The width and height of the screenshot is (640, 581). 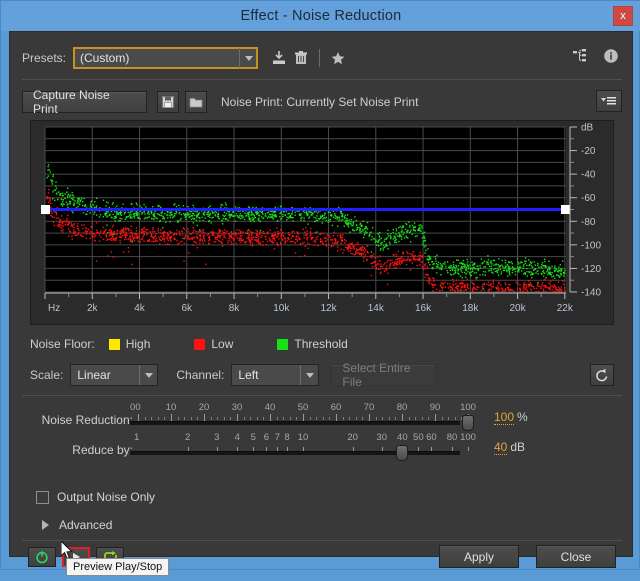 What do you see at coordinates (283, 344) in the screenshot?
I see `legend-swatch-threshold` at bounding box center [283, 344].